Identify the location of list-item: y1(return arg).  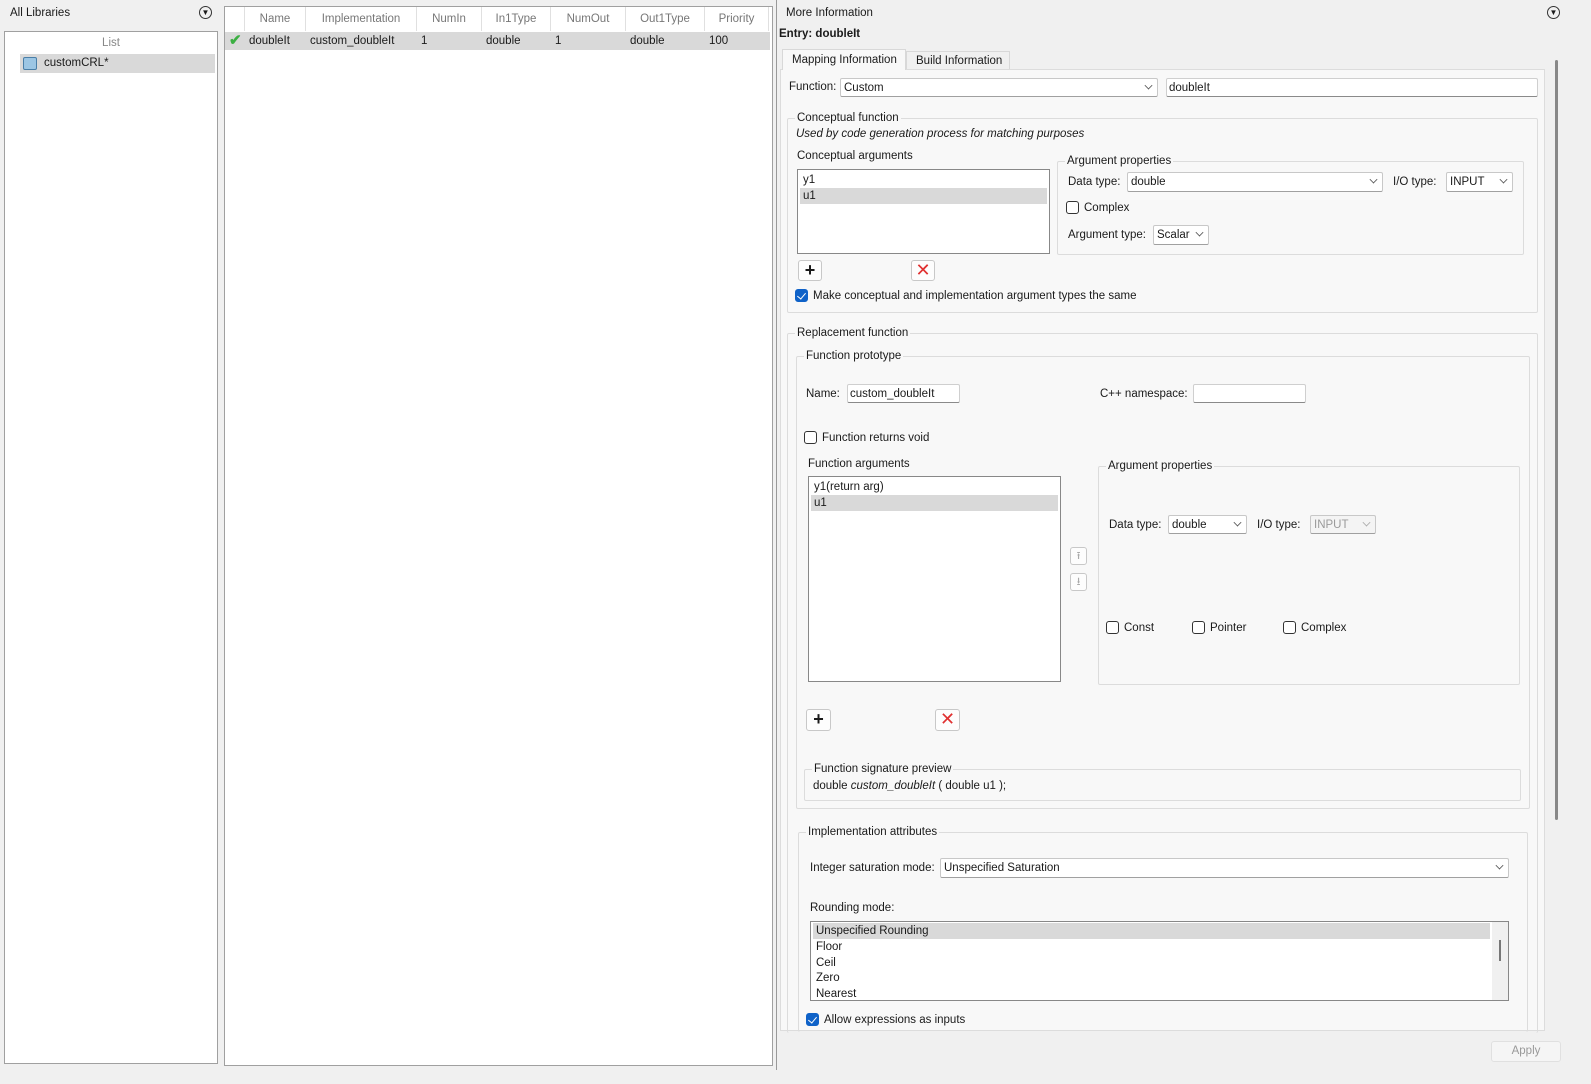
(934, 487).